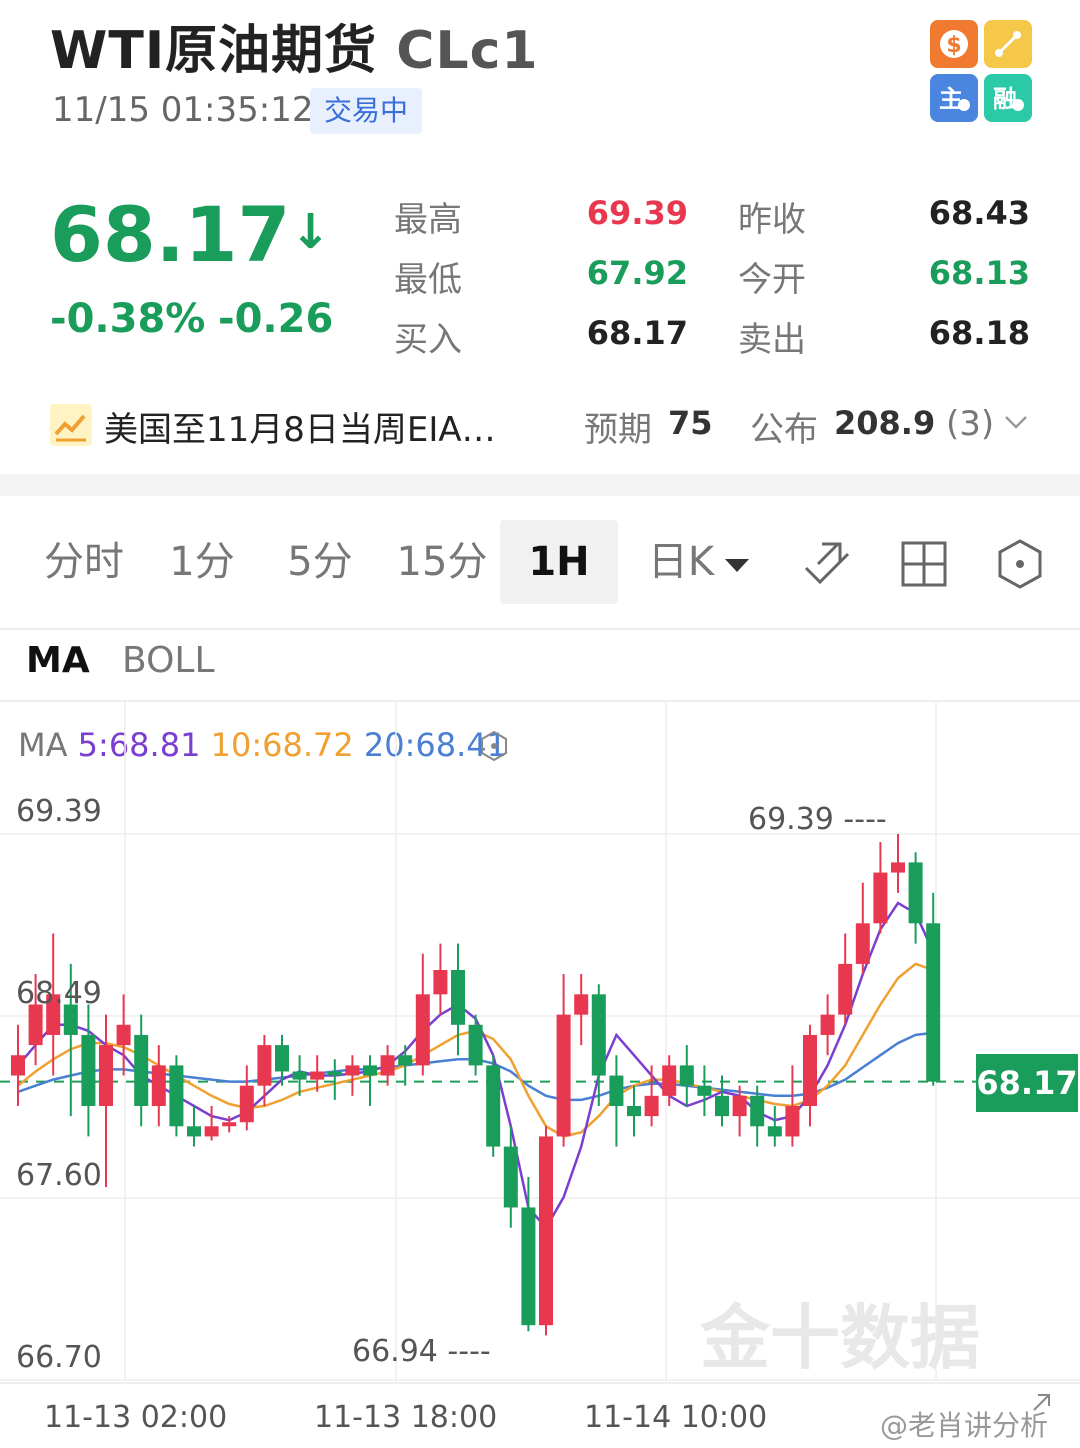 This screenshot has height=1448, width=1080. Describe the element at coordinates (737, 568) in the screenshot. I see `caret-down-icon` at that location.